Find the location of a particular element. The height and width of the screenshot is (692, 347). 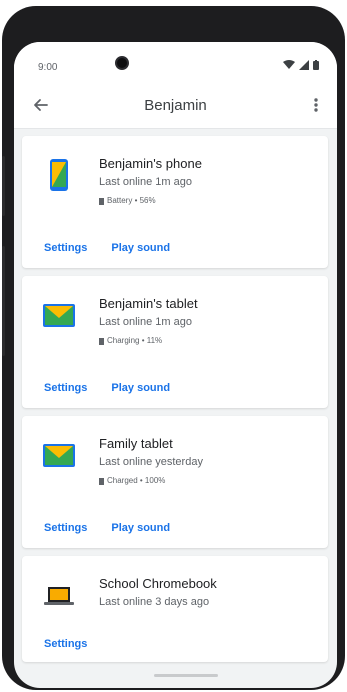

device-status: Charged • 100% is located at coordinates (132, 480).